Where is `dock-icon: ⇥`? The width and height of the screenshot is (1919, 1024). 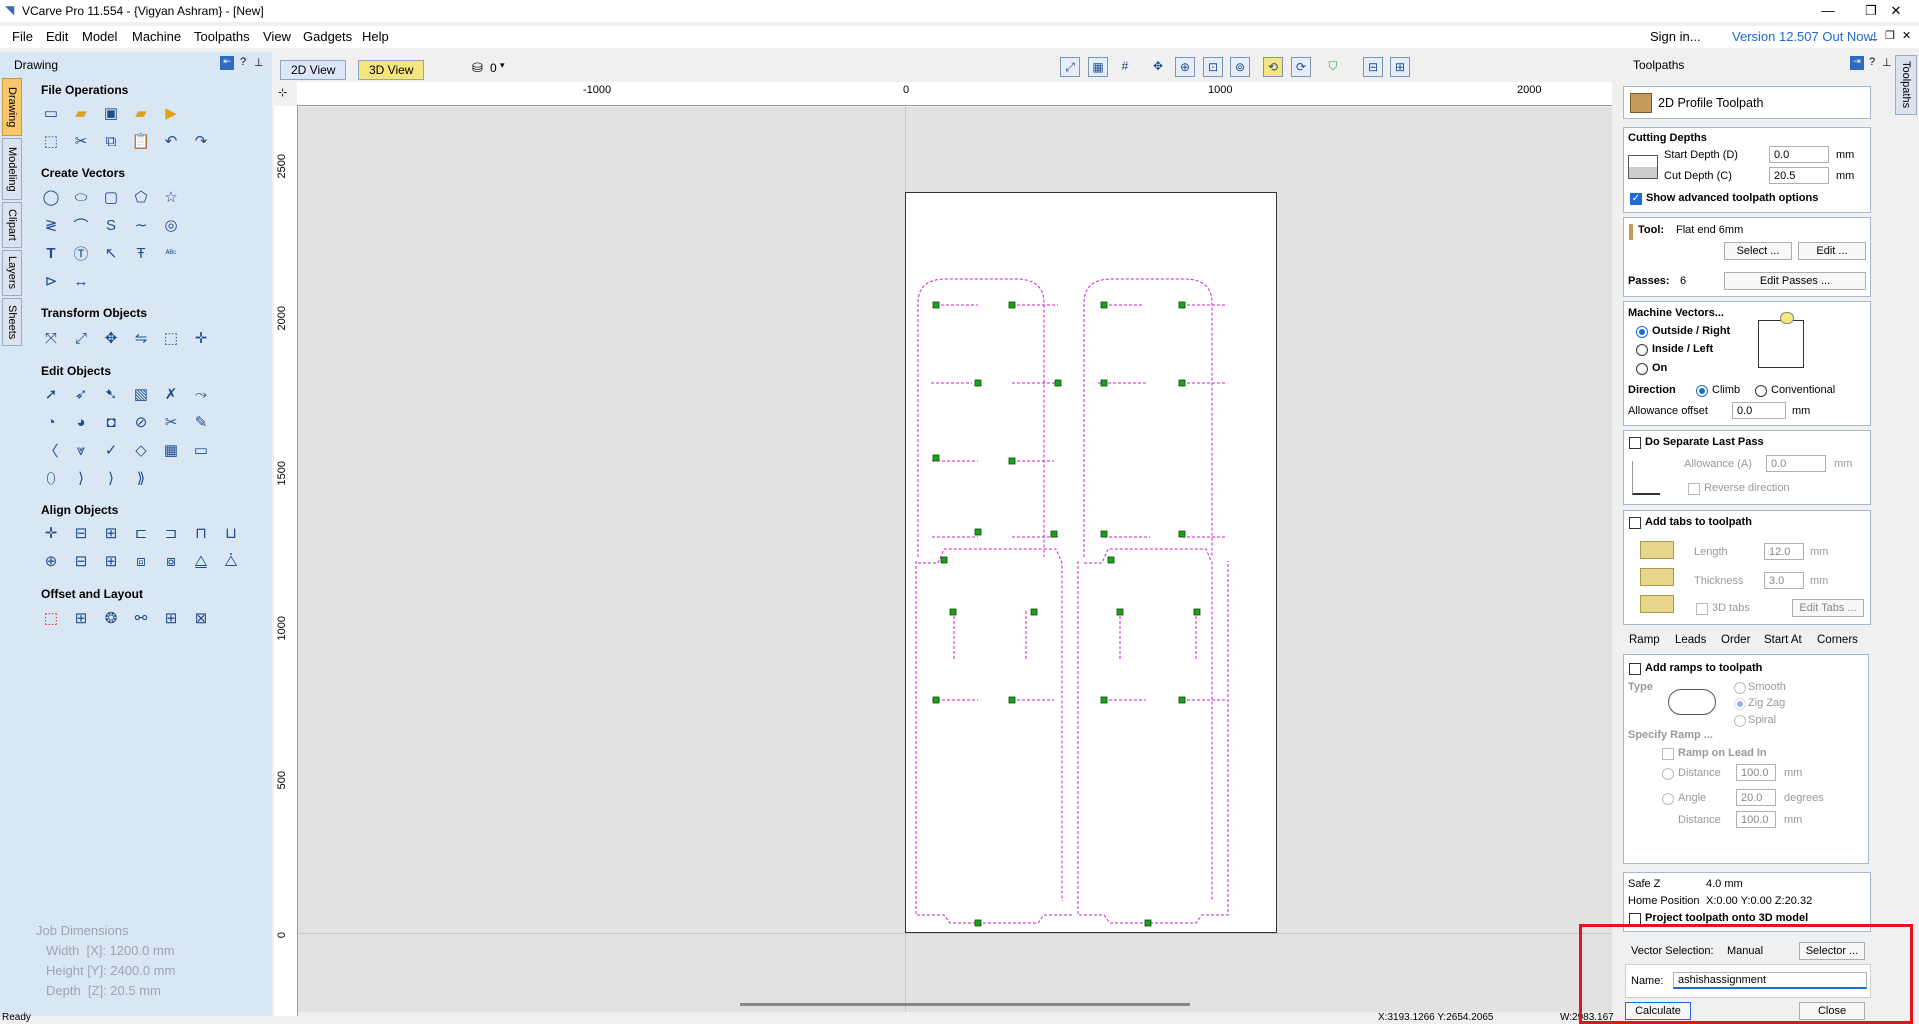
dock-icon: ⇥ is located at coordinates (1857, 63).